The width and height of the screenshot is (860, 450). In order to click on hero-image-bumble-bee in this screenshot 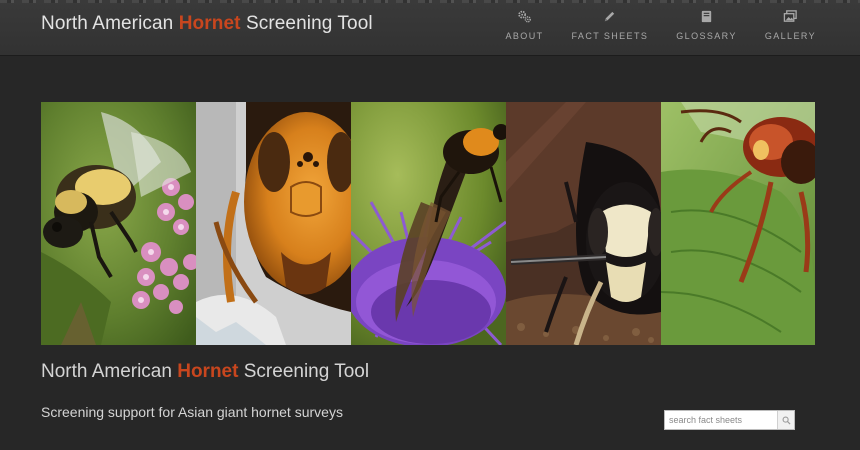, I will do `click(118, 223)`.